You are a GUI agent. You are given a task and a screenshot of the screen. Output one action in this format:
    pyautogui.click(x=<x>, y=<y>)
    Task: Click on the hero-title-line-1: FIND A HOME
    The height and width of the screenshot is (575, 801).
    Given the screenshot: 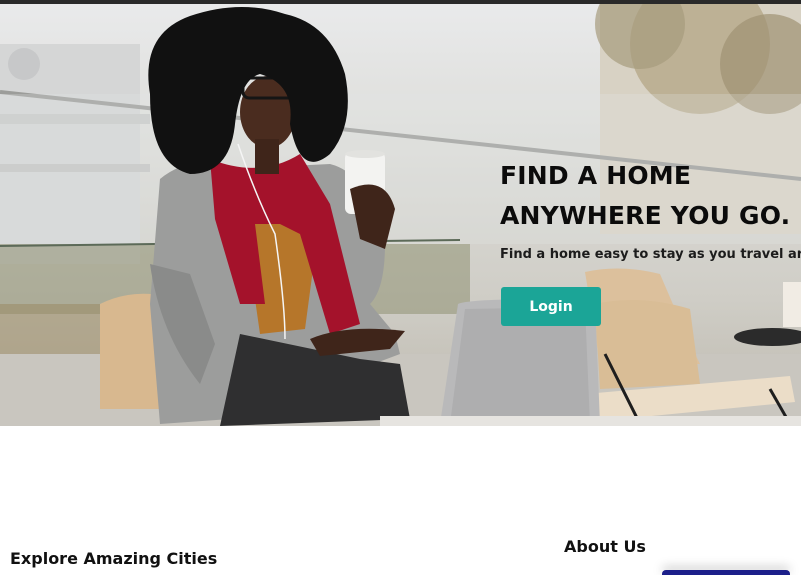 What is the action you would take?
    pyautogui.click(x=596, y=175)
    